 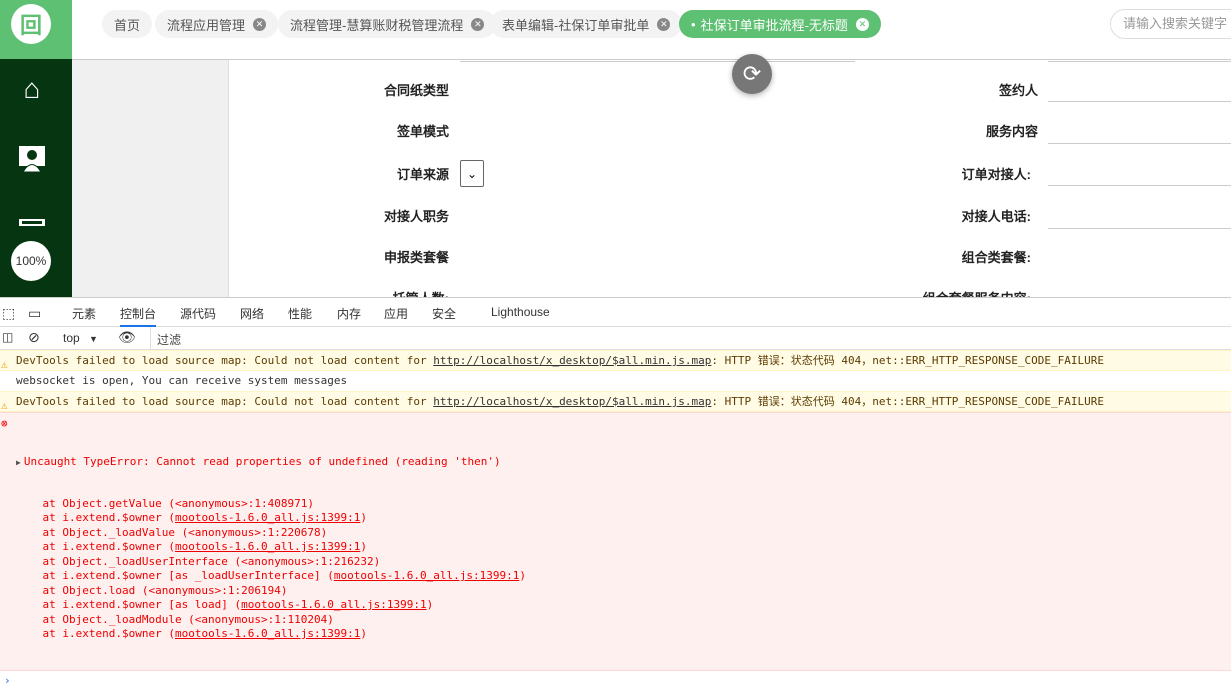 What do you see at coordinates (1018, 90) in the screenshot?
I see `form-label: 签约人` at bounding box center [1018, 90].